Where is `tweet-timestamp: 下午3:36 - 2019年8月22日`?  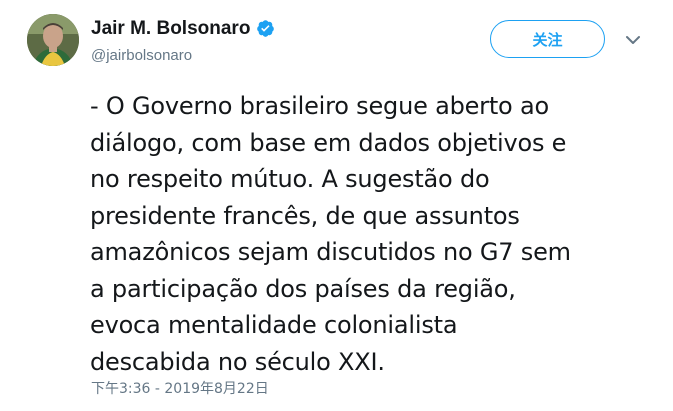 tweet-timestamp: 下午3:36 - 2019年8月22日 is located at coordinates (180, 388).